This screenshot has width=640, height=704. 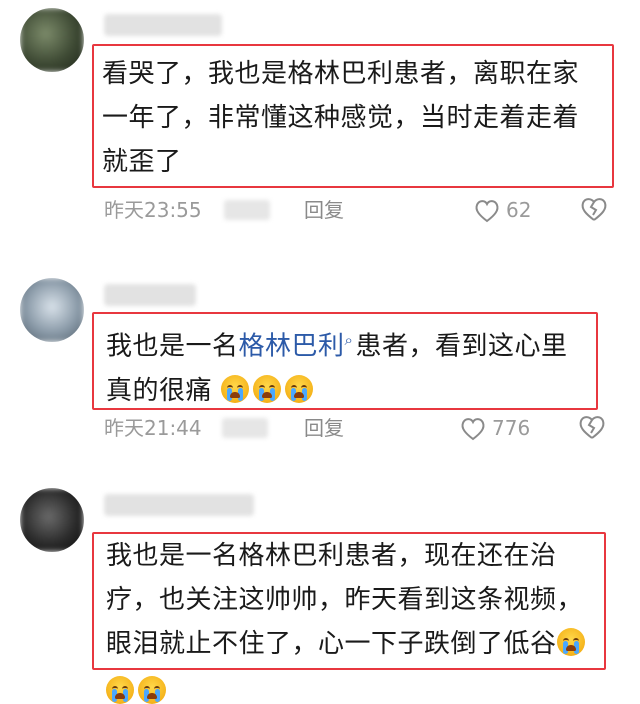 What do you see at coordinates (172, 346) in the screenshot?
I see `comment-text-prefix: 我也是一名` at bounding box center [172, 346].